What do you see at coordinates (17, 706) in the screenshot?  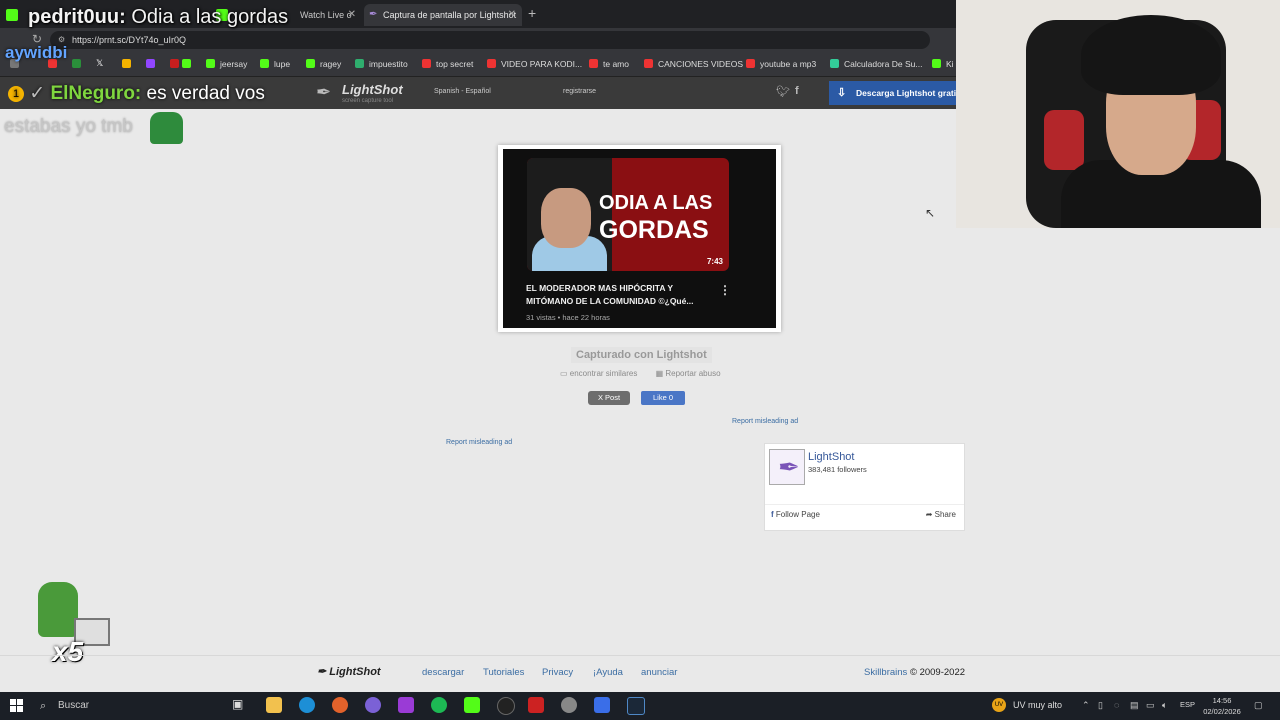 I see `windows-start-icon` at bounding box center [17, 706].